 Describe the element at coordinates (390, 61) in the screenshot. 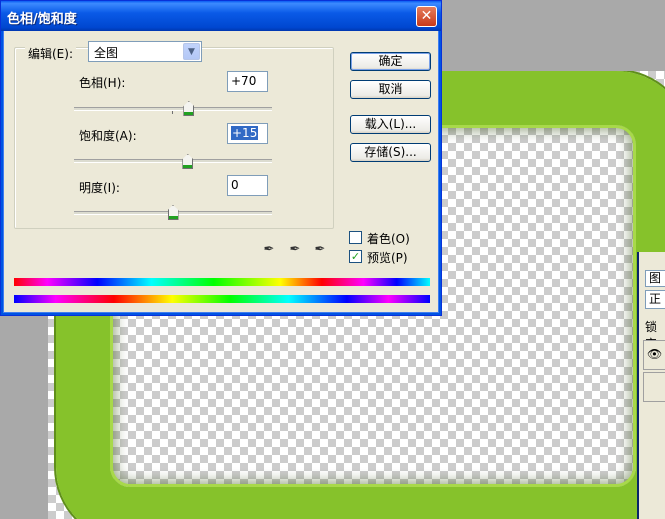

I see `ok-button: 确定` at that location.